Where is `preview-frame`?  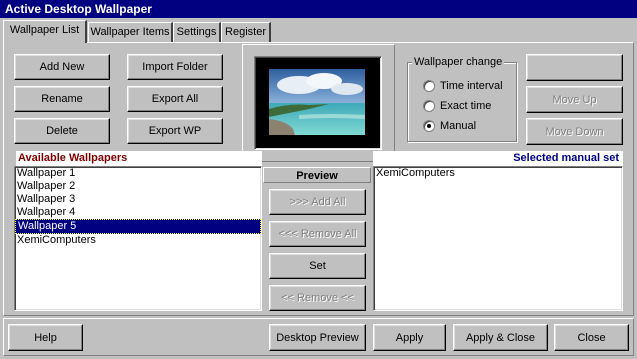 preview-frame is located at coordinates (318, 103).